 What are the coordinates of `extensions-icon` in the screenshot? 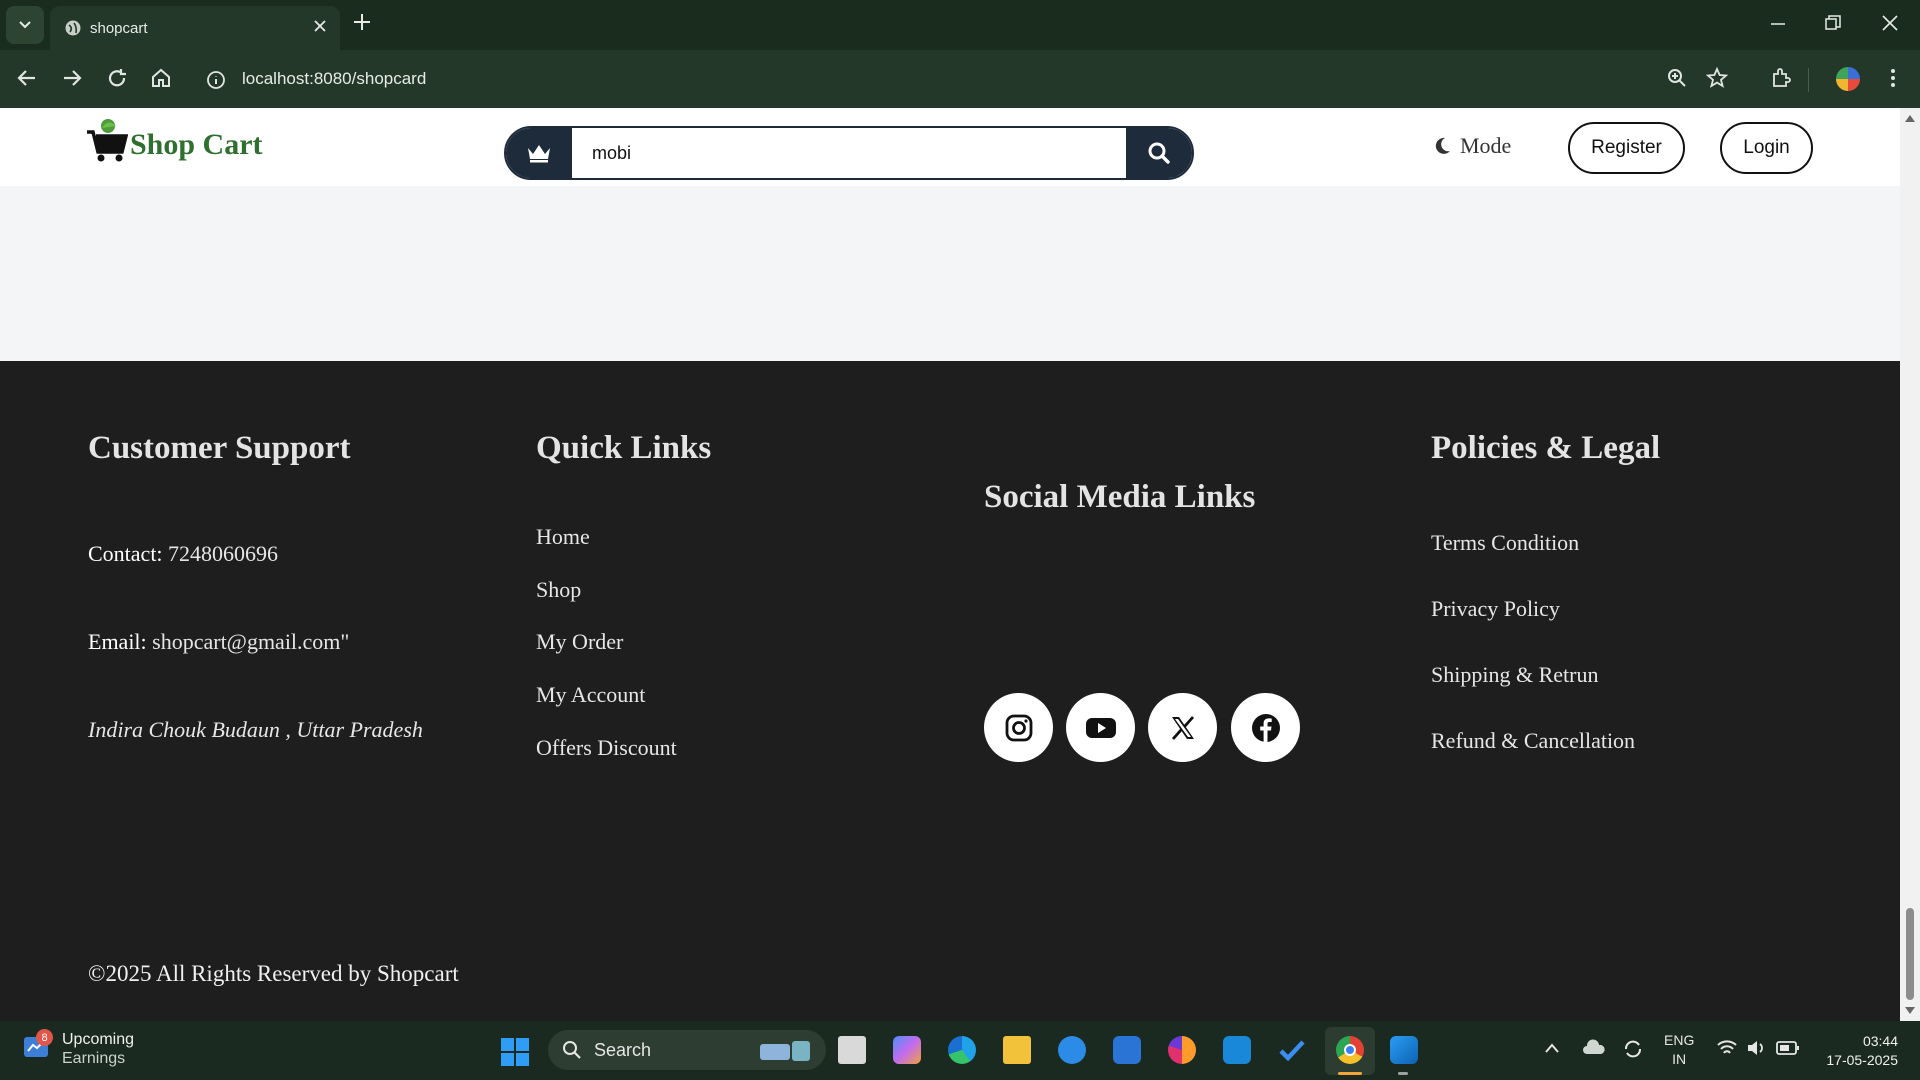 It's located at (1781, 78).